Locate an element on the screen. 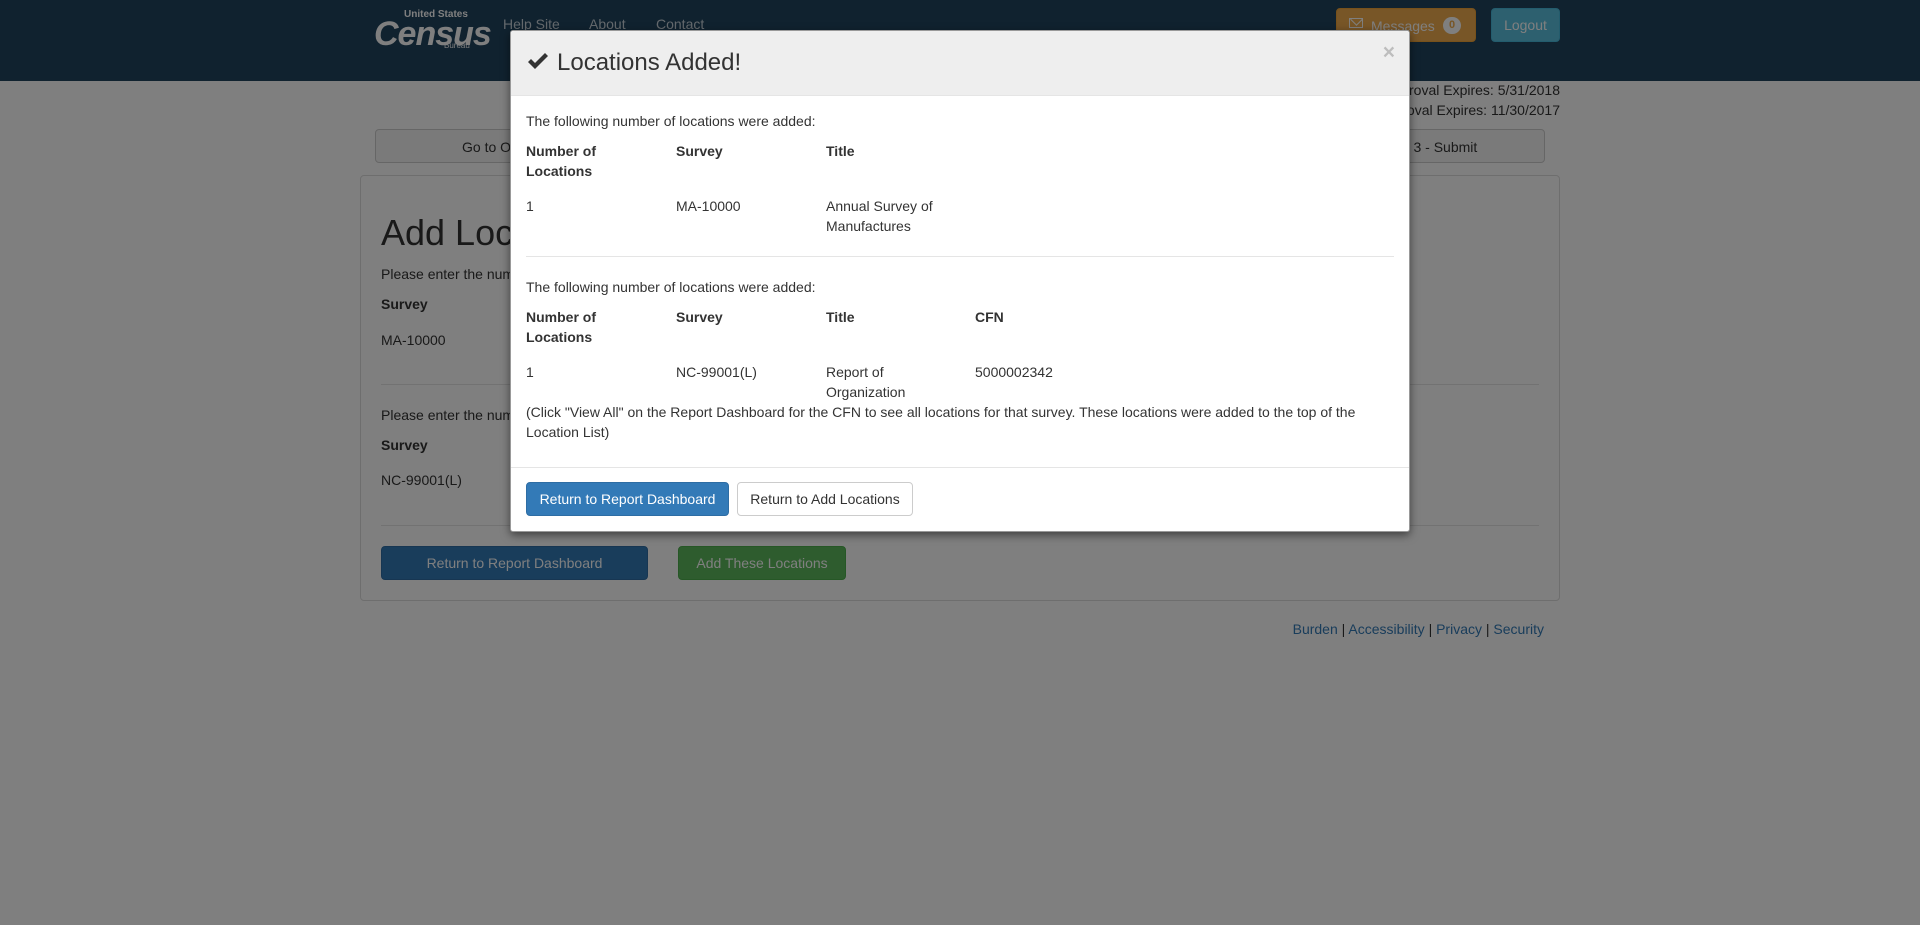 This screenshot has height=925, width=1920. close-icon: × is located at coordinates (1389, 53).